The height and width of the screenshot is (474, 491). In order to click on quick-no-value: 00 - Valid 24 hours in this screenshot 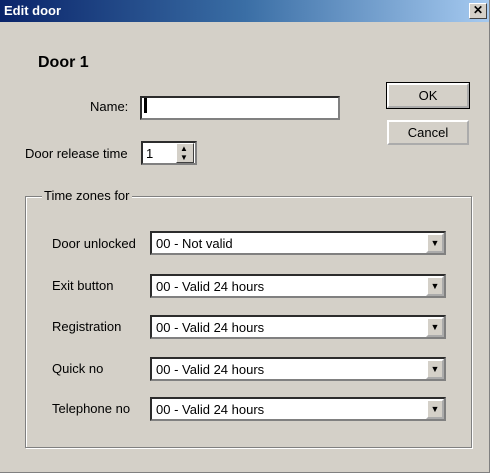, I will do `click(210, 369)`.